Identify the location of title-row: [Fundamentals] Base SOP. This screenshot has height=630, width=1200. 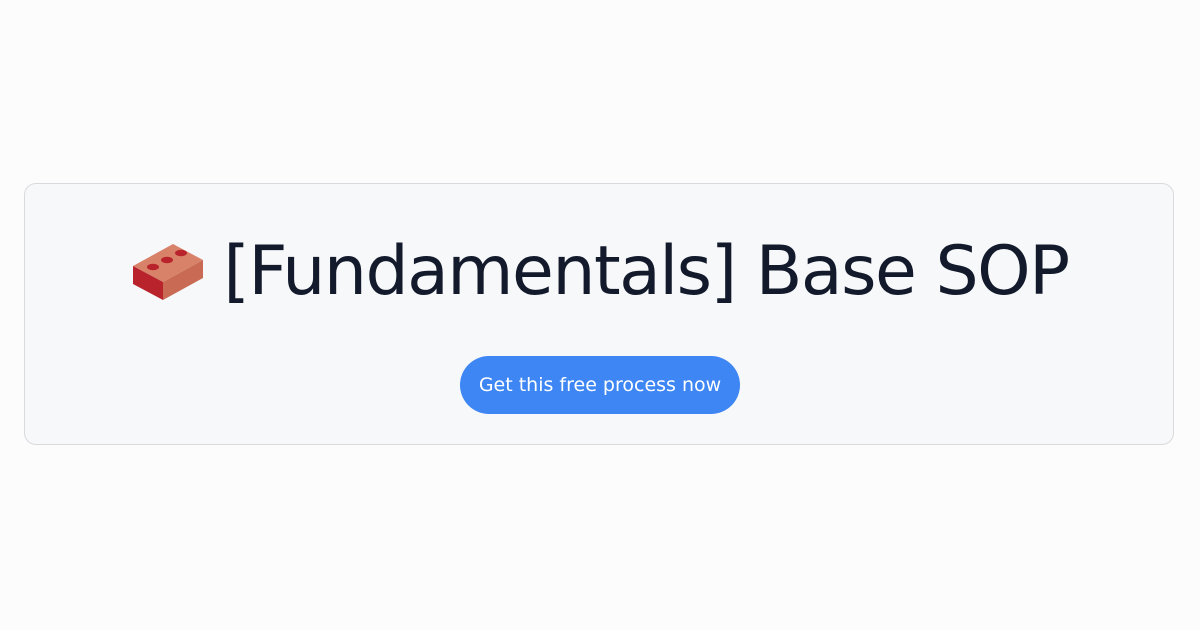
(599, 272).